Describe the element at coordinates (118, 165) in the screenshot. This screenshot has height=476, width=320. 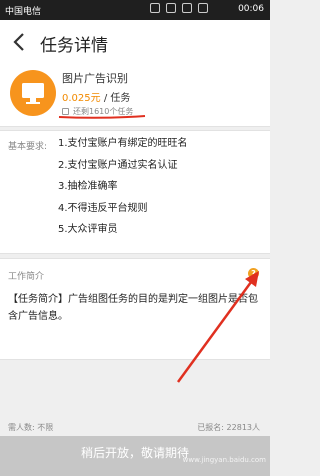
I see `list-item: 2.支付宝账户通过实名认证` at that location.